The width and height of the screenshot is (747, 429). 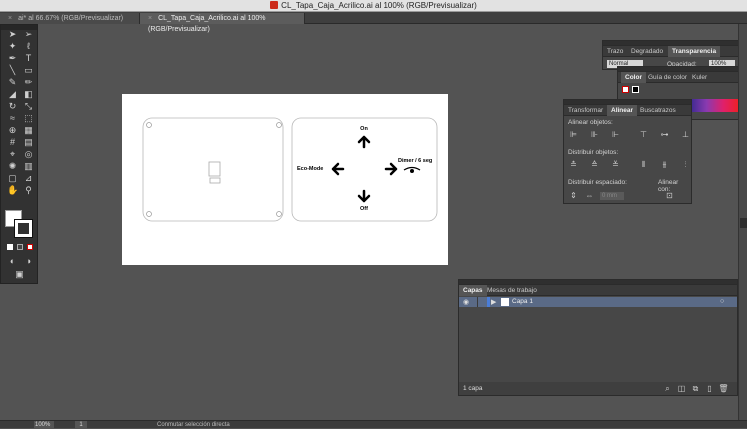 What do you see at coordinates (12, 261) in the screenshot?
I see `draw-mode-icon: ◐` at bounding box center [12, 261].